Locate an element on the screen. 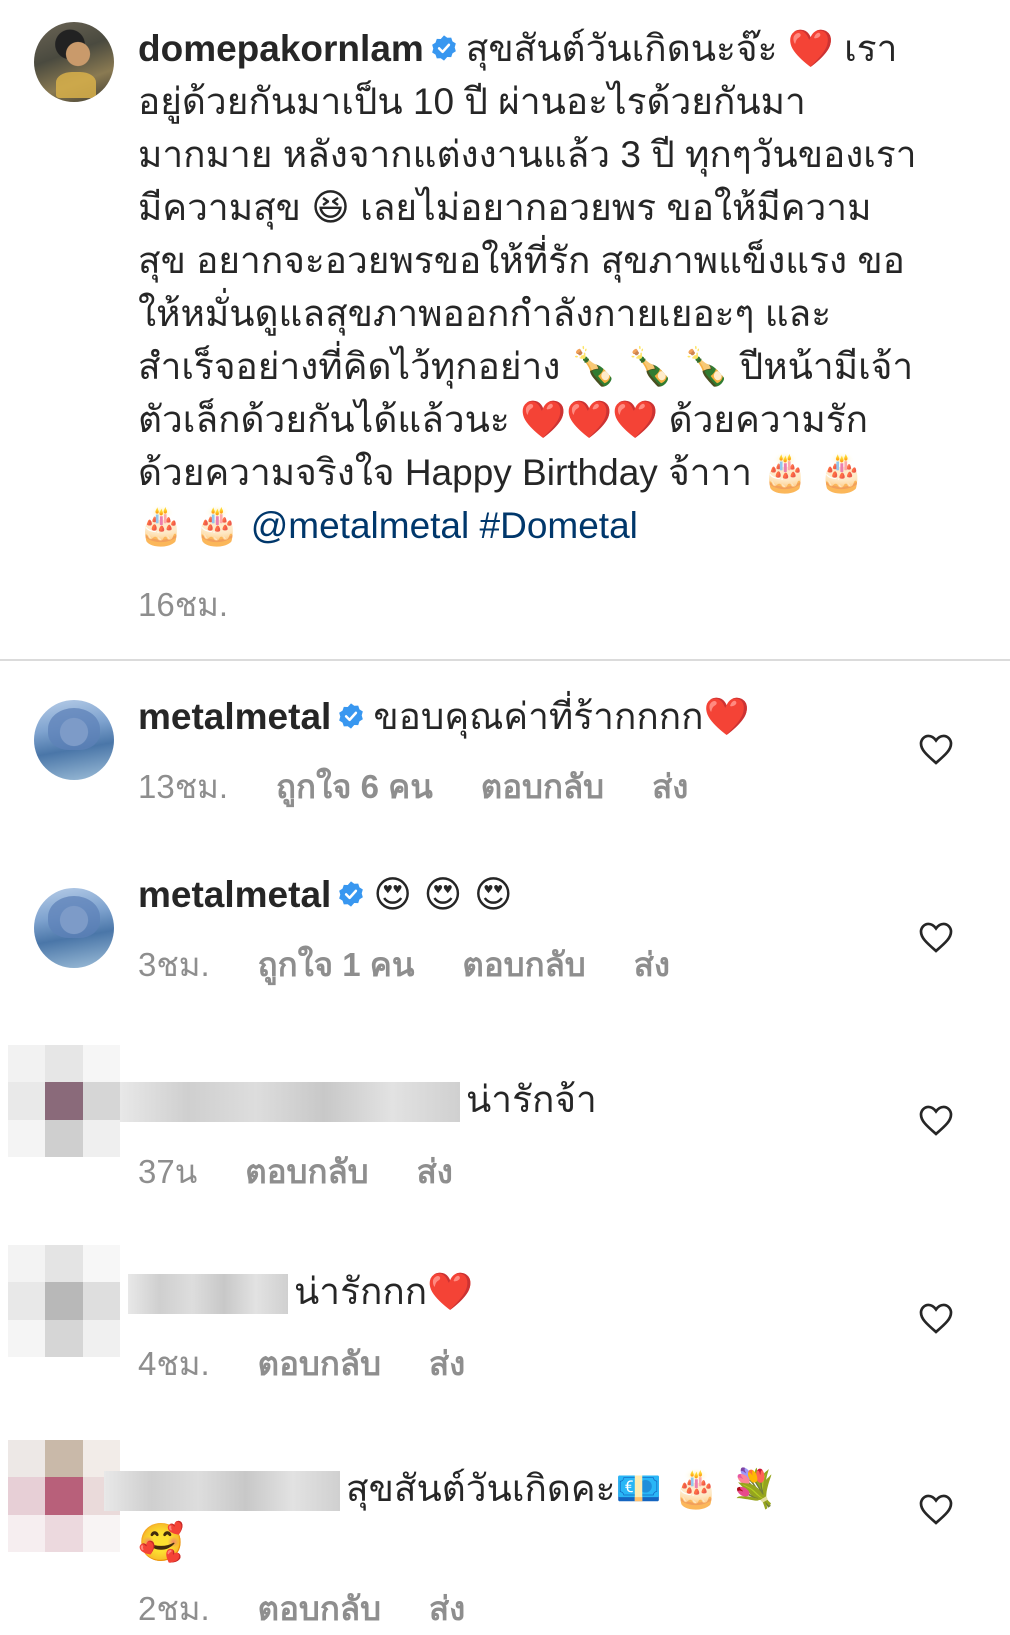 This screenshot has width=1010, height=1635. caption-line: เลยไม่อยากอวยพร ขอให้มีความ is located at coordinates (610, 207).